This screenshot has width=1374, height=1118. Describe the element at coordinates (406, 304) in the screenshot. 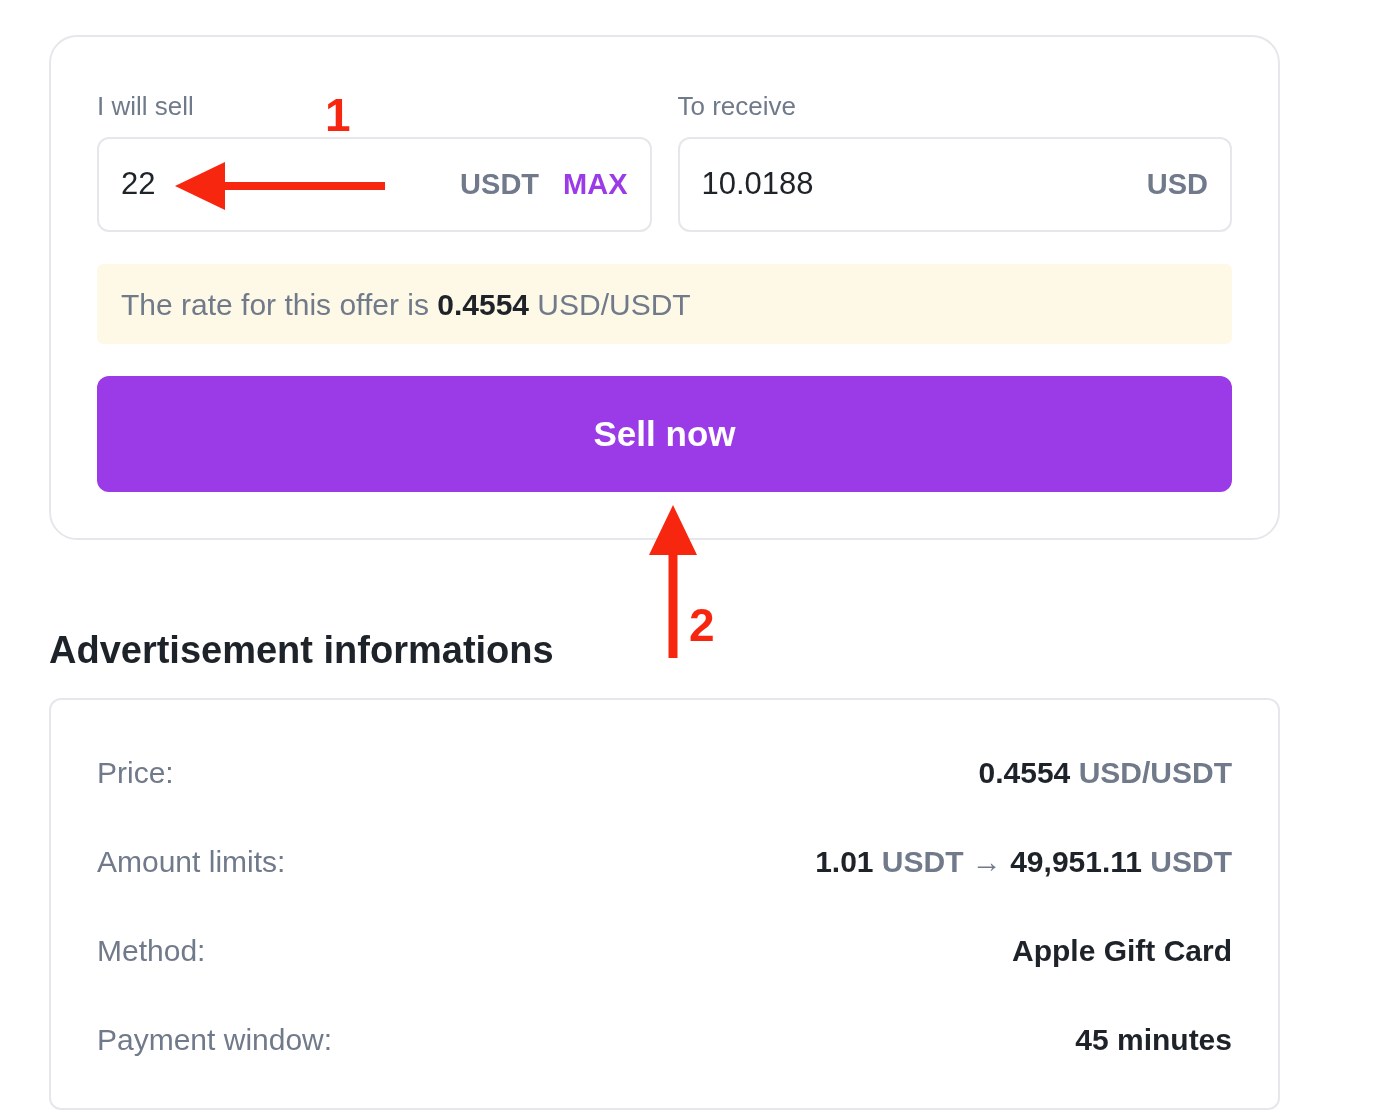

I see `rate-notice: The rate for this offer is 0.4554 USD/USDT` at that location.